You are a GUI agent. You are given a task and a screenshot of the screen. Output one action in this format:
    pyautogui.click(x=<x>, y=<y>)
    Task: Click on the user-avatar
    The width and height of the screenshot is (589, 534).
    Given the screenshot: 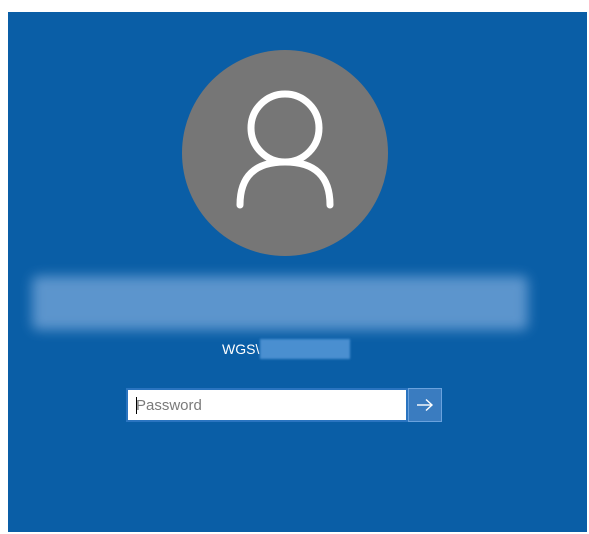 What is the action you would take?
    pyautogui.click(x=285, y=153)
    